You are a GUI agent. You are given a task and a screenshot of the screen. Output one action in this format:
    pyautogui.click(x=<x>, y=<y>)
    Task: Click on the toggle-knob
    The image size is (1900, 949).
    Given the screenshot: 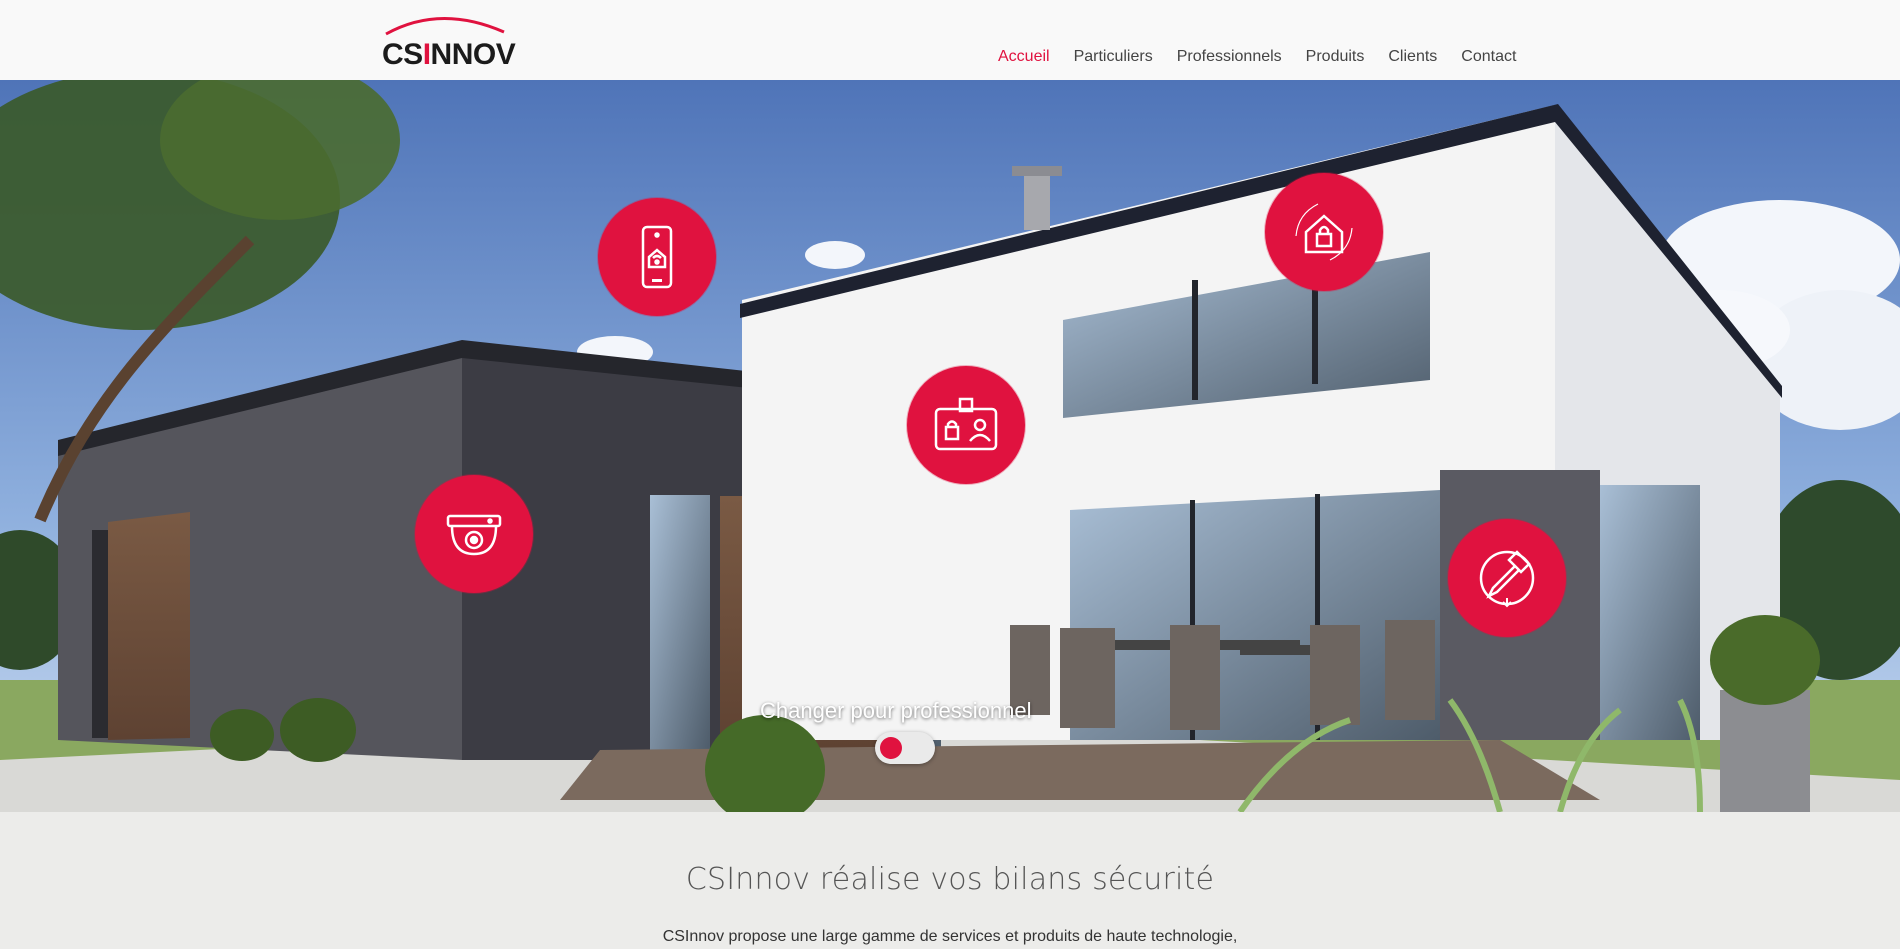 What is the action you would take?
    pyautogui.click(x=891, y=748)
    